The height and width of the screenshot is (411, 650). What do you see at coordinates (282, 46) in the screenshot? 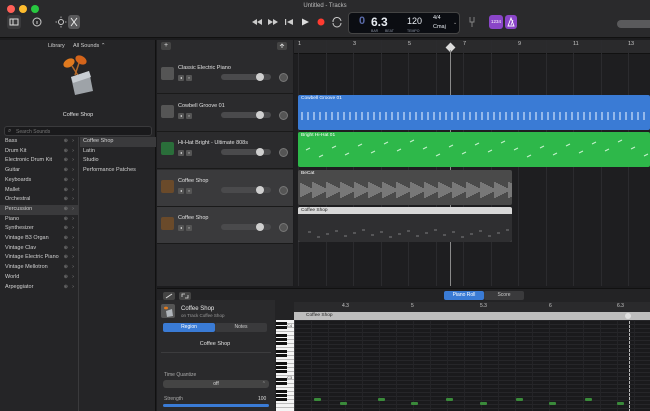
I see `catch-playhead-button` at bounding box center [282, 46].